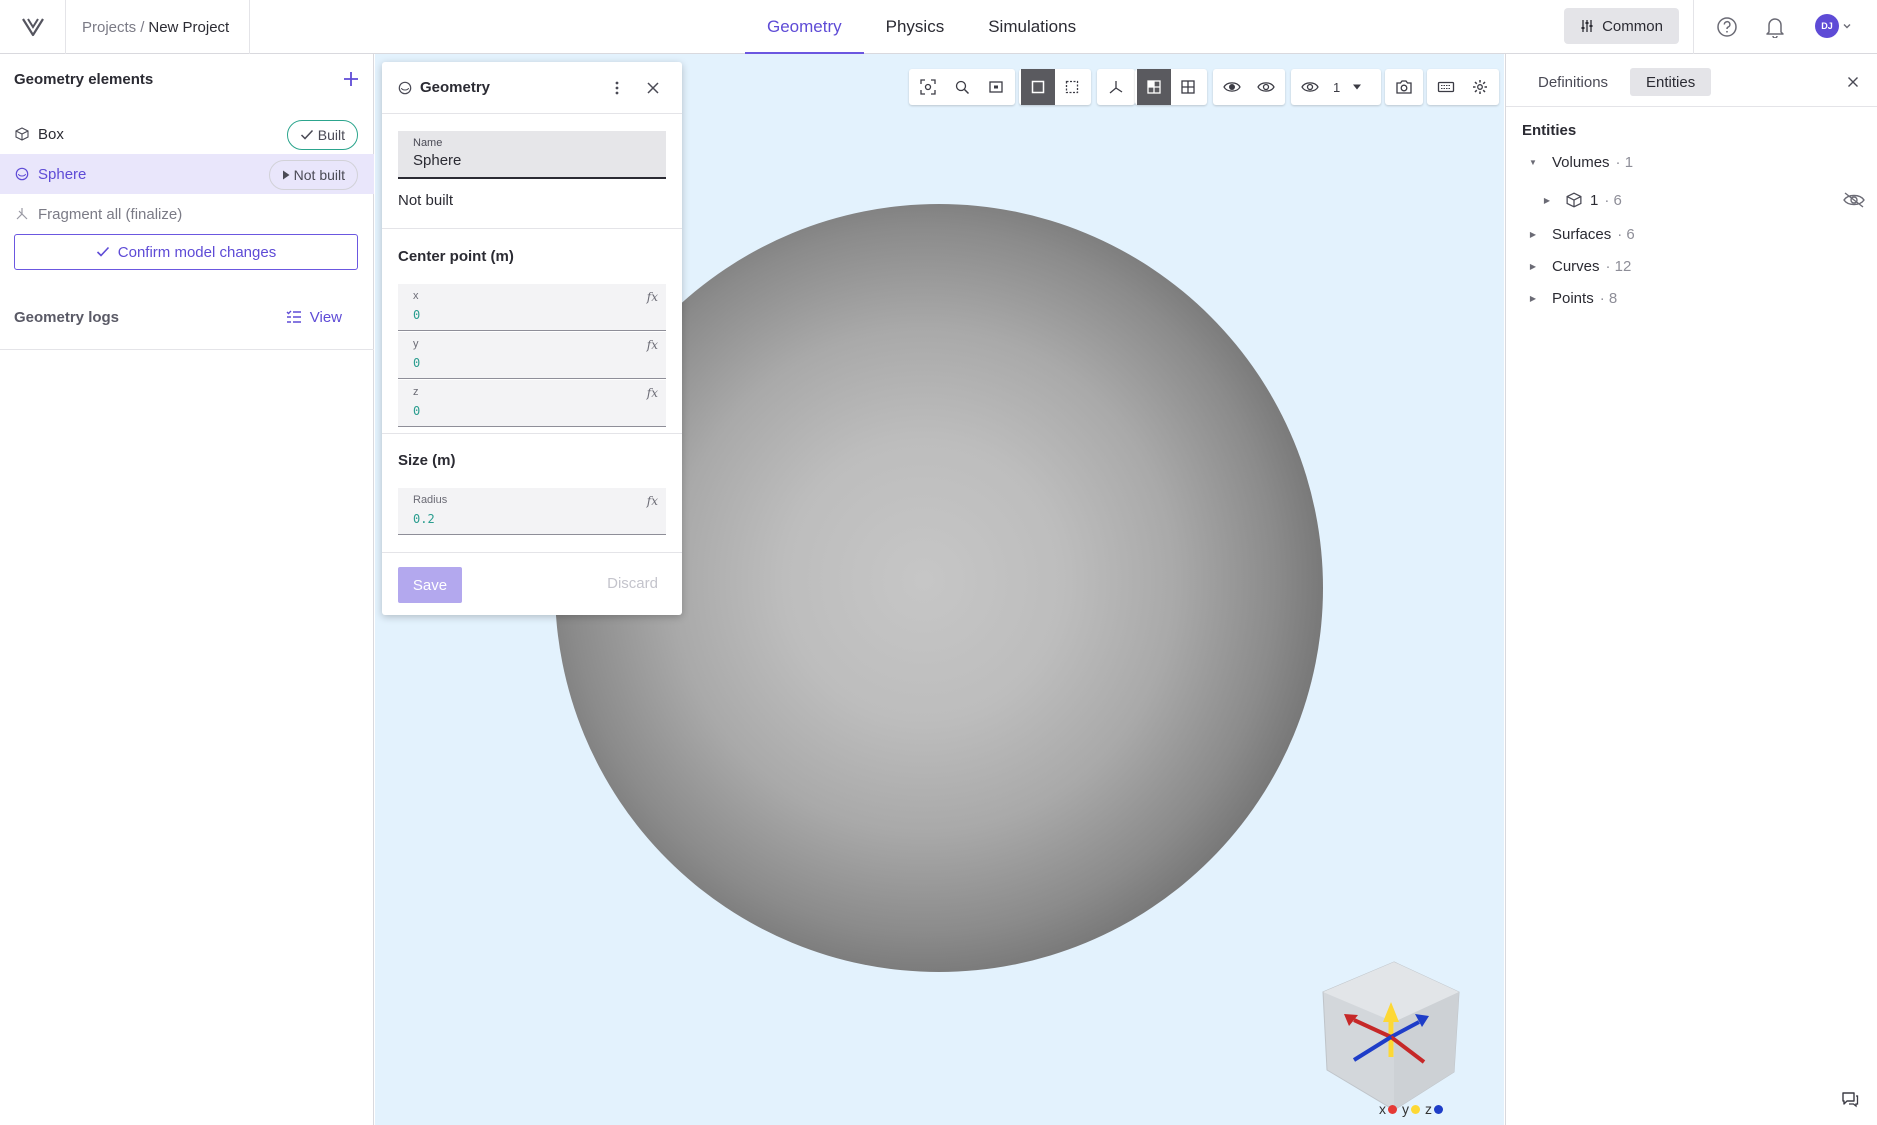 Image resolution: width=1877 pixels, height=1125 pixels. Describe the element at coordinates (1573, 82) in the screenshot. I see `tab-definitions: Definitions` at that location.